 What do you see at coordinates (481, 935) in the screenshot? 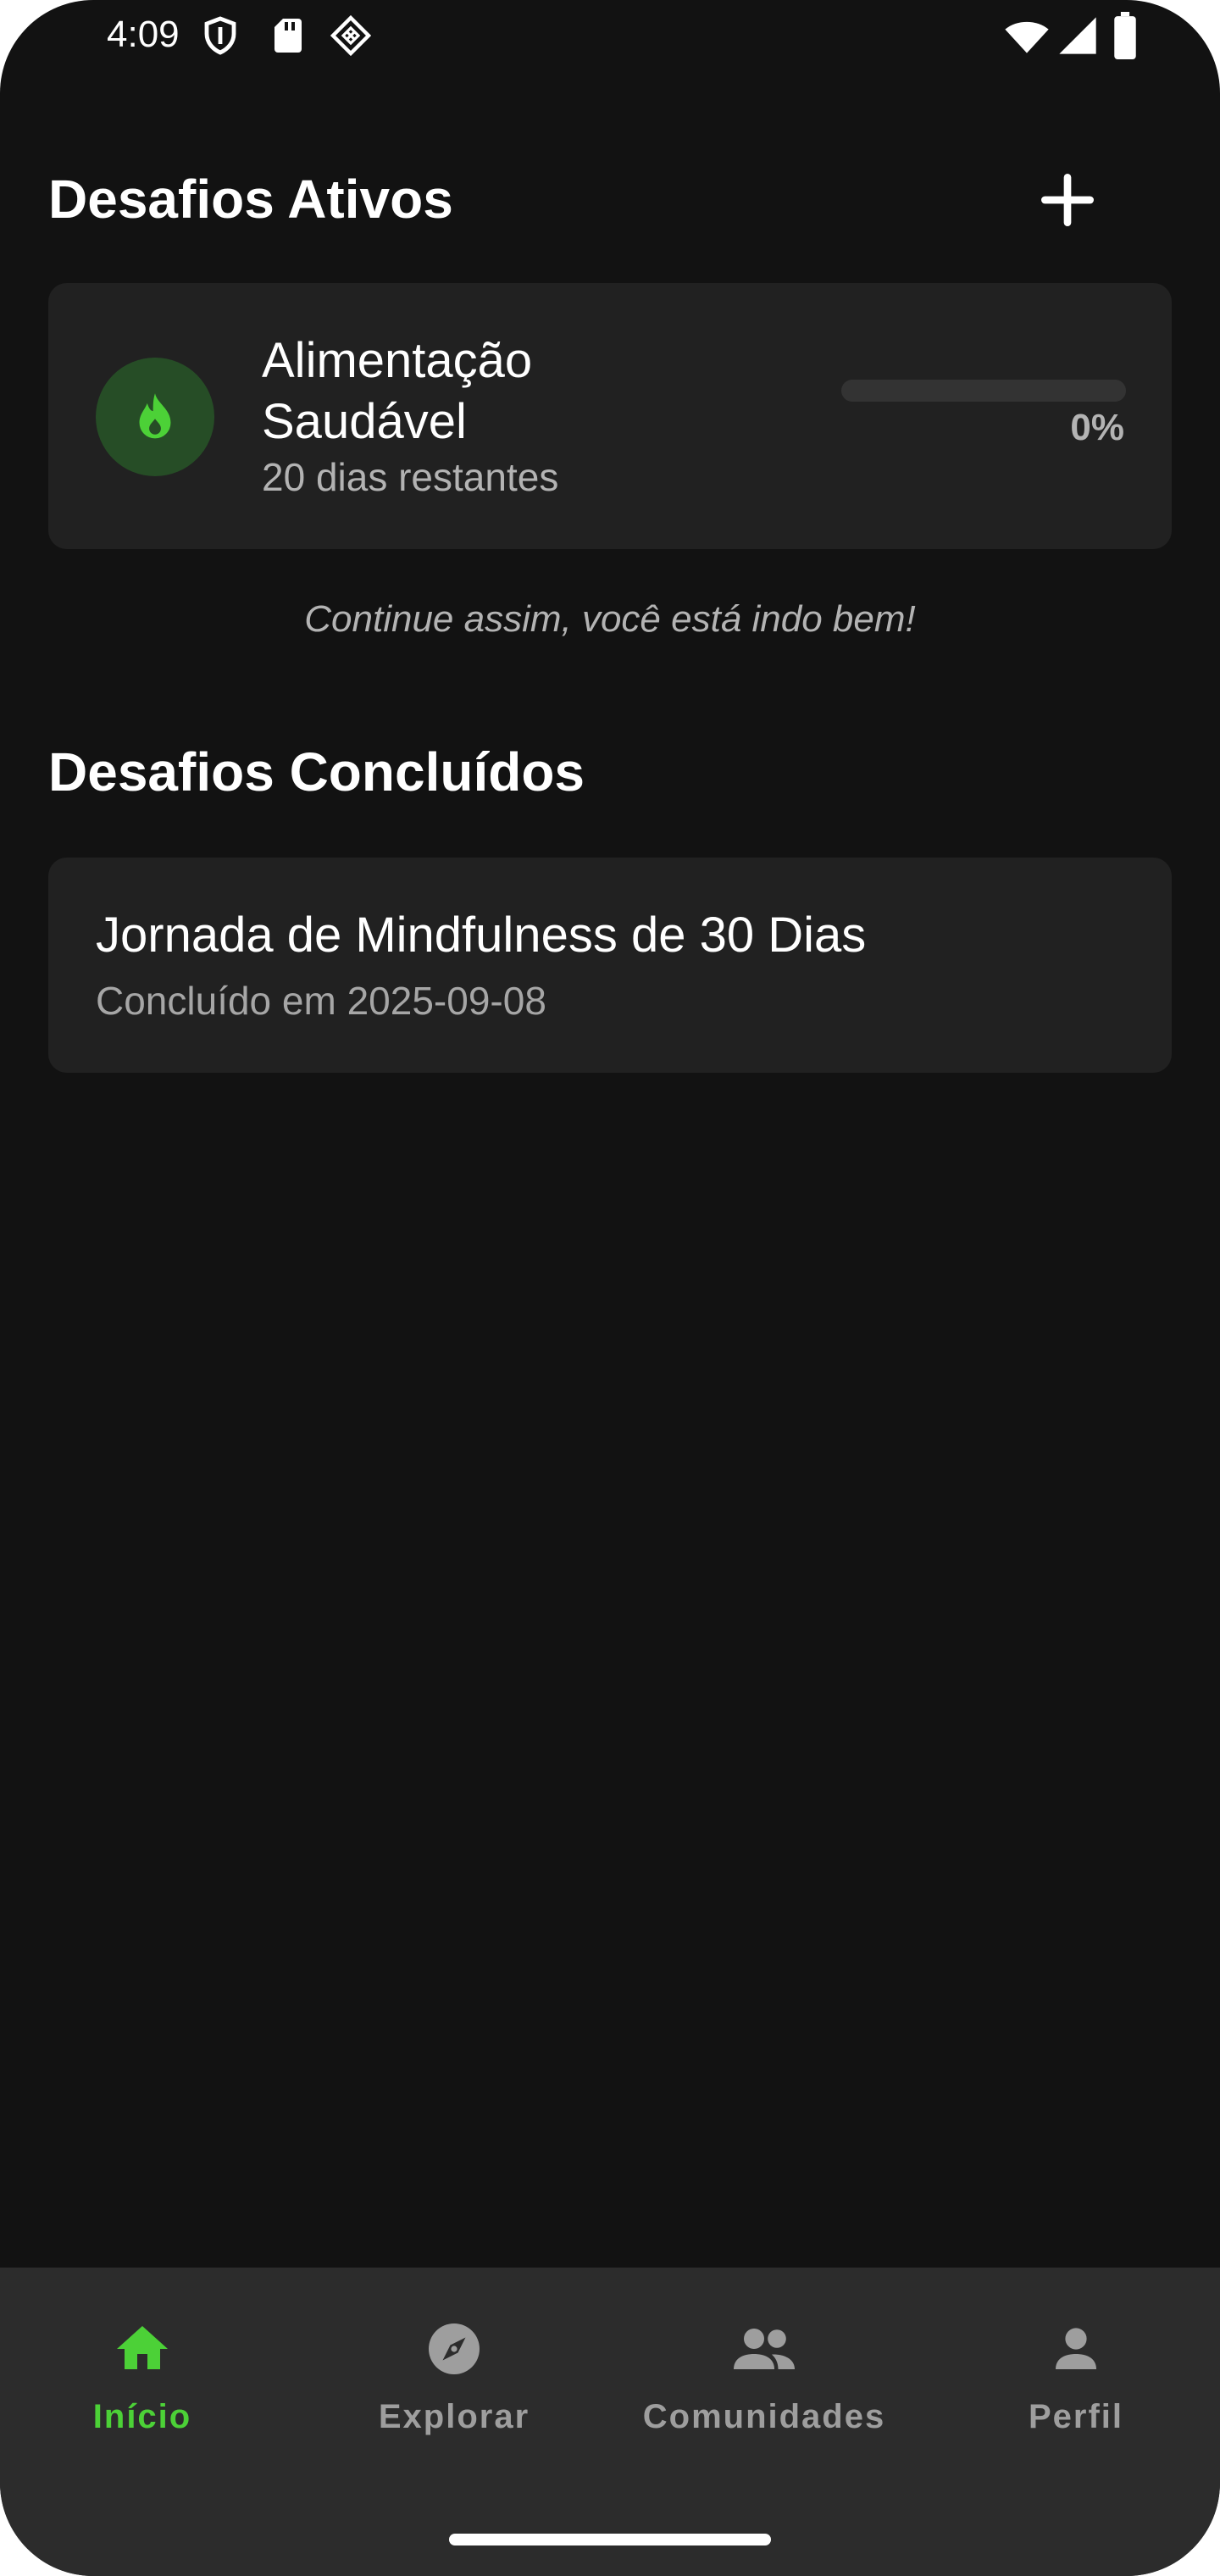
I see `completed-challenge-name: Jornada de Mindfulness de 30 Dias` at bounding box center [481, 935].